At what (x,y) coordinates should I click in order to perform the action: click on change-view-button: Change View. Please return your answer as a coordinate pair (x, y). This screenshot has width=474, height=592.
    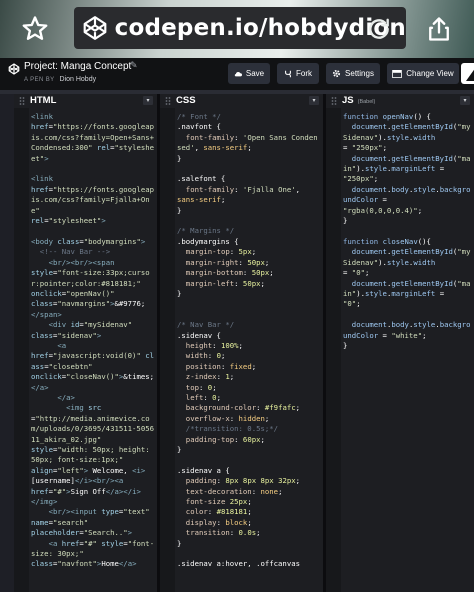
    Looking at the image, I should click on (423, 73).